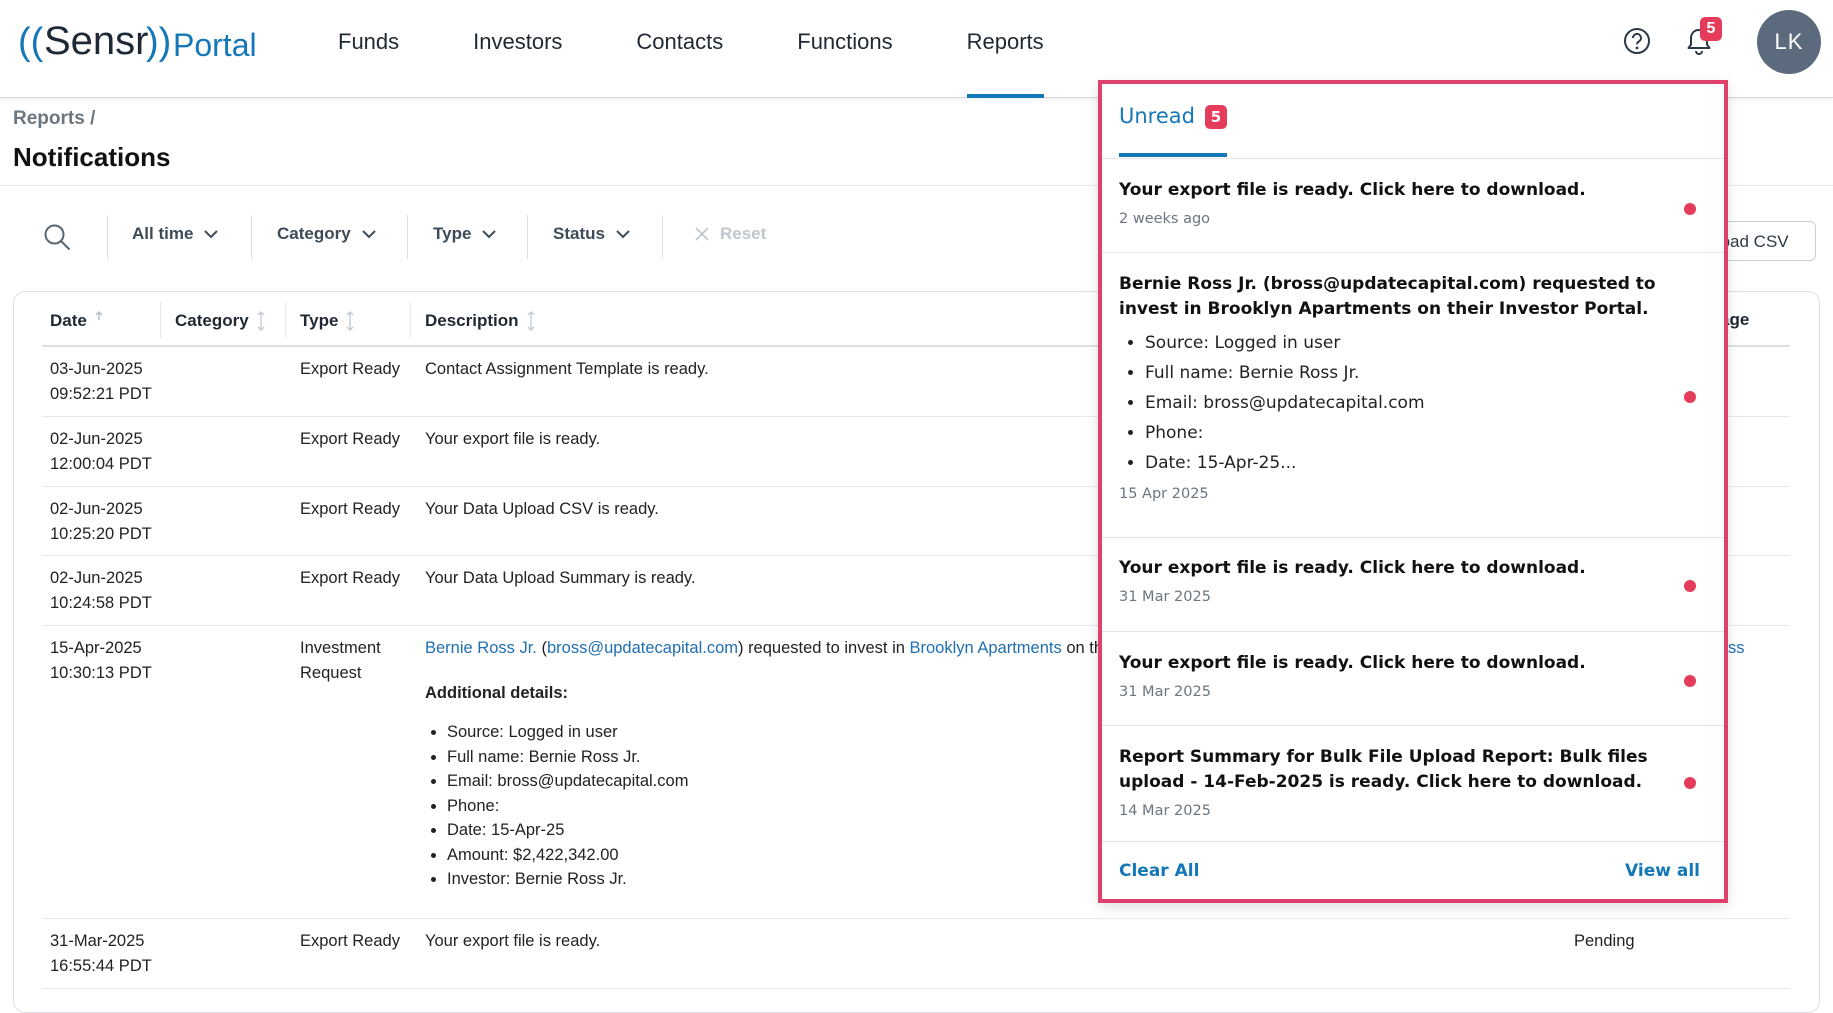 The width and height of the screenshot is (1833, 1013). I want to click on tab-label: Unread, so click(1157, 116).